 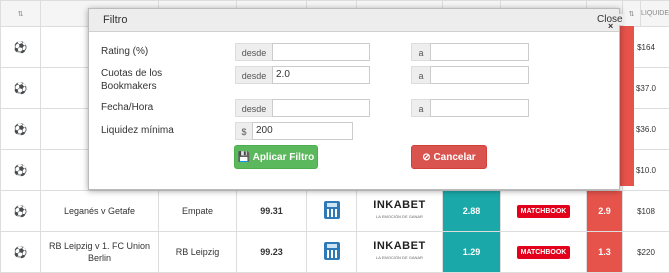 I want to click on odds-from-input: 2.0, so click(x=321, y=75).